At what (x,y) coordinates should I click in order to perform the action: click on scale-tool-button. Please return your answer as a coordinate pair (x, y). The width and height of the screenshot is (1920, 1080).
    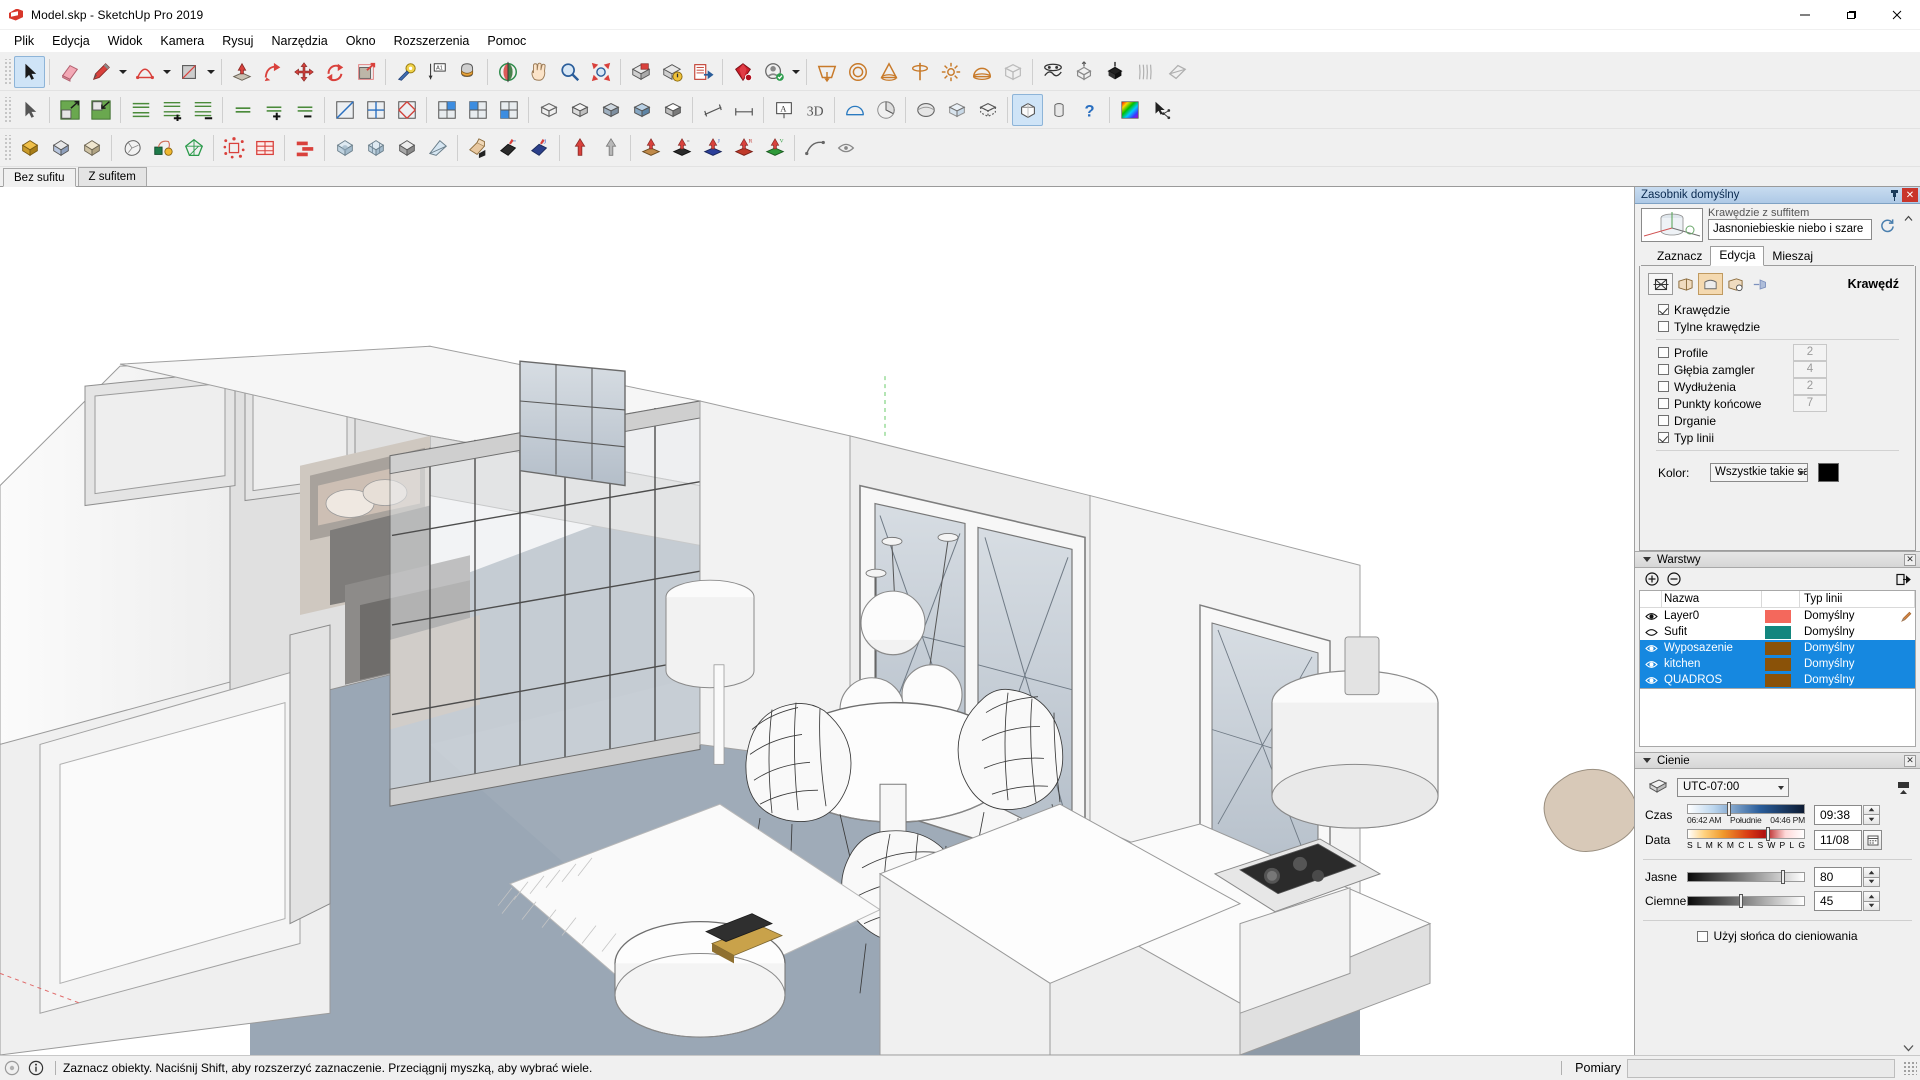
    Looking at the image, I should click on (365, 72).